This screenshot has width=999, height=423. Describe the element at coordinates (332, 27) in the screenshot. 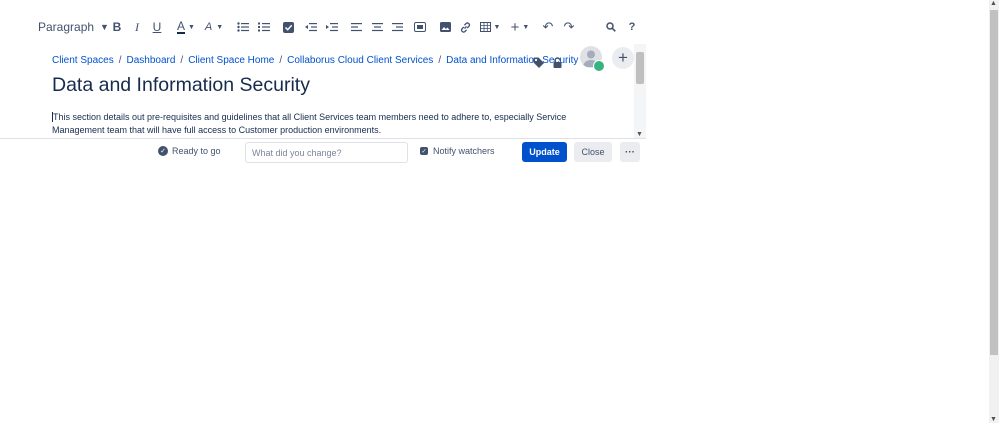

I see `indent-icon` at that location.